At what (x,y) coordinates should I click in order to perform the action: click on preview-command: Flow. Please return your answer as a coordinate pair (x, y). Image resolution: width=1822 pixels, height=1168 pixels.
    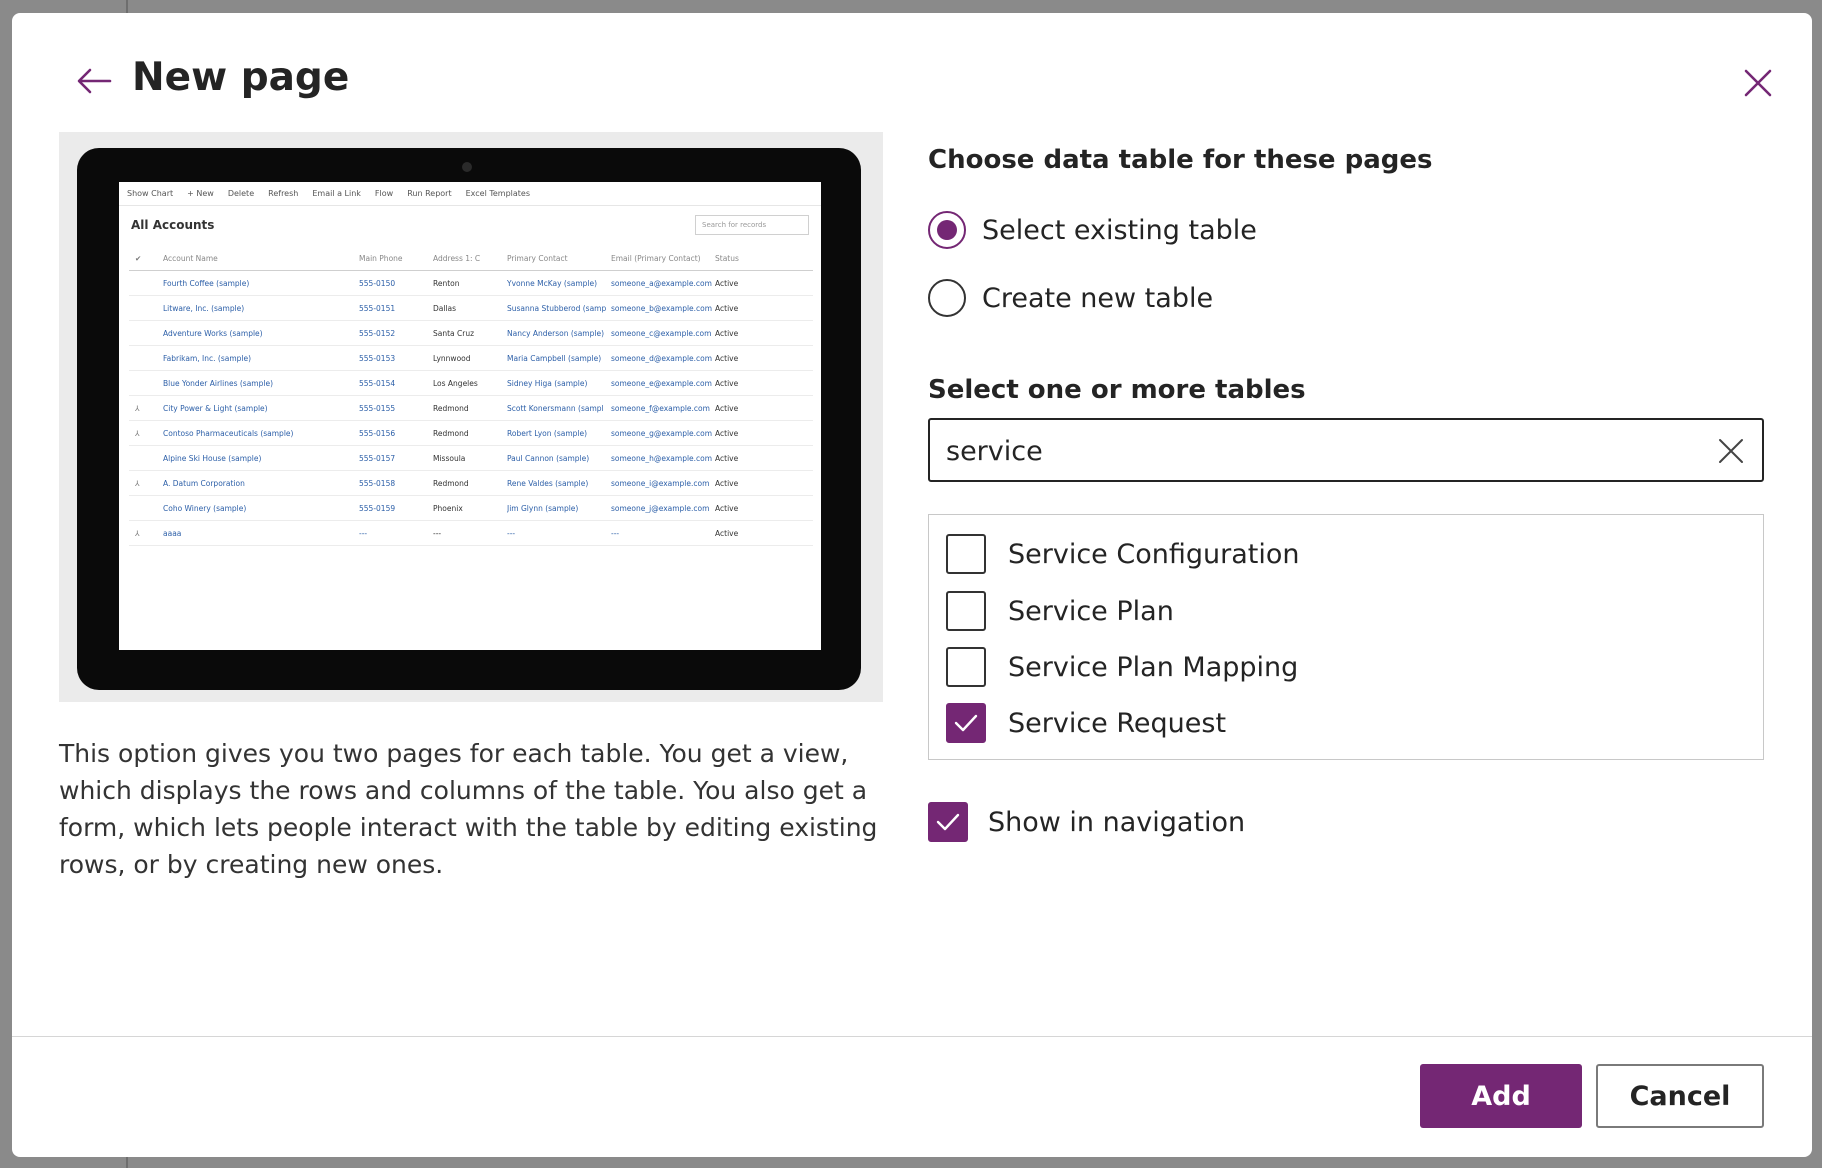
    Looking at the image, I should click on (384, 193).